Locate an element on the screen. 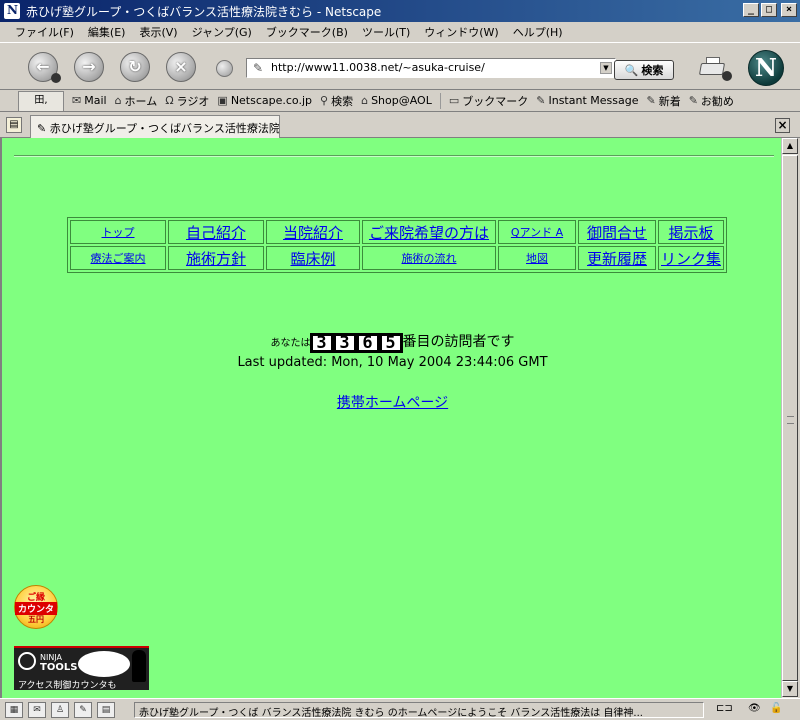 The height and width of the screenshot is (720, 800). pb-mail: ✉ Mail is located at coordinates (89, 100).